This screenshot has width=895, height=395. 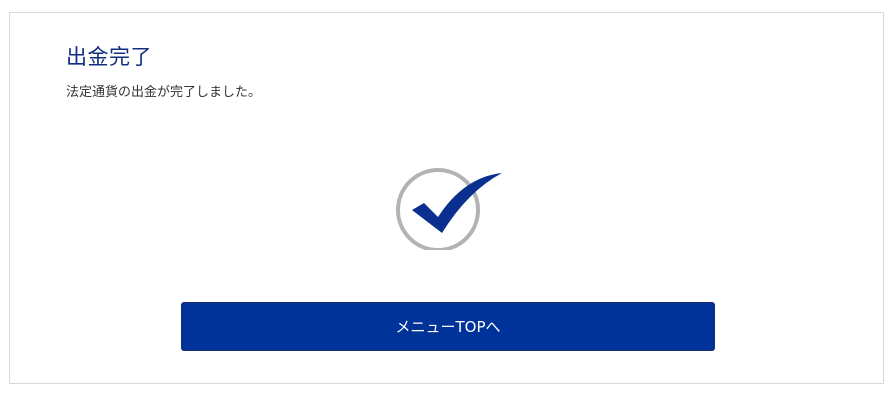 I want to click on completion-message: 法定通貨の出金が完了しました。, so click(x=164, y=92).